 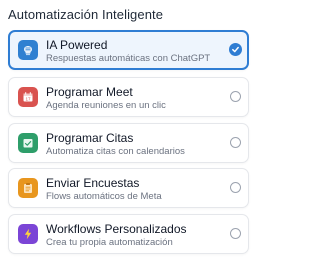 What do you see at coordinates (104, 196) in the screenshot?
I see `option-subtitle: Flows automáticos de Meta` at bounding box center [104, 196].